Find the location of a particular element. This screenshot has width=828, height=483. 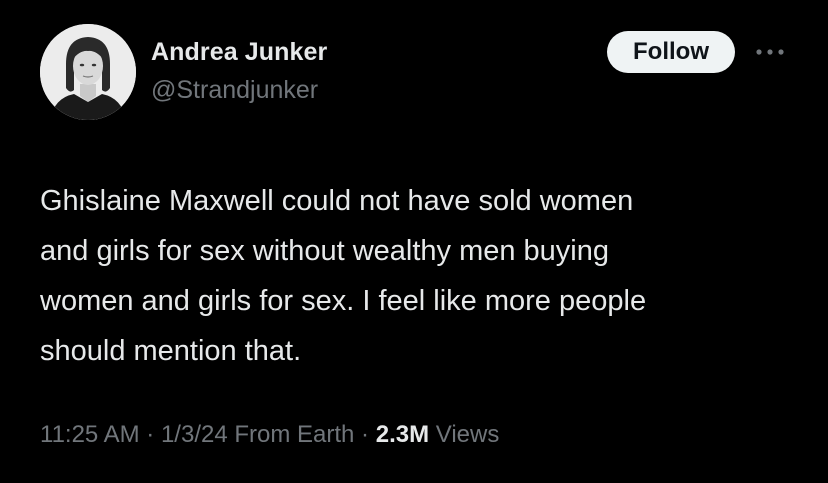

tweet-time: 11:25 AM is located at coordinates (90, 434).